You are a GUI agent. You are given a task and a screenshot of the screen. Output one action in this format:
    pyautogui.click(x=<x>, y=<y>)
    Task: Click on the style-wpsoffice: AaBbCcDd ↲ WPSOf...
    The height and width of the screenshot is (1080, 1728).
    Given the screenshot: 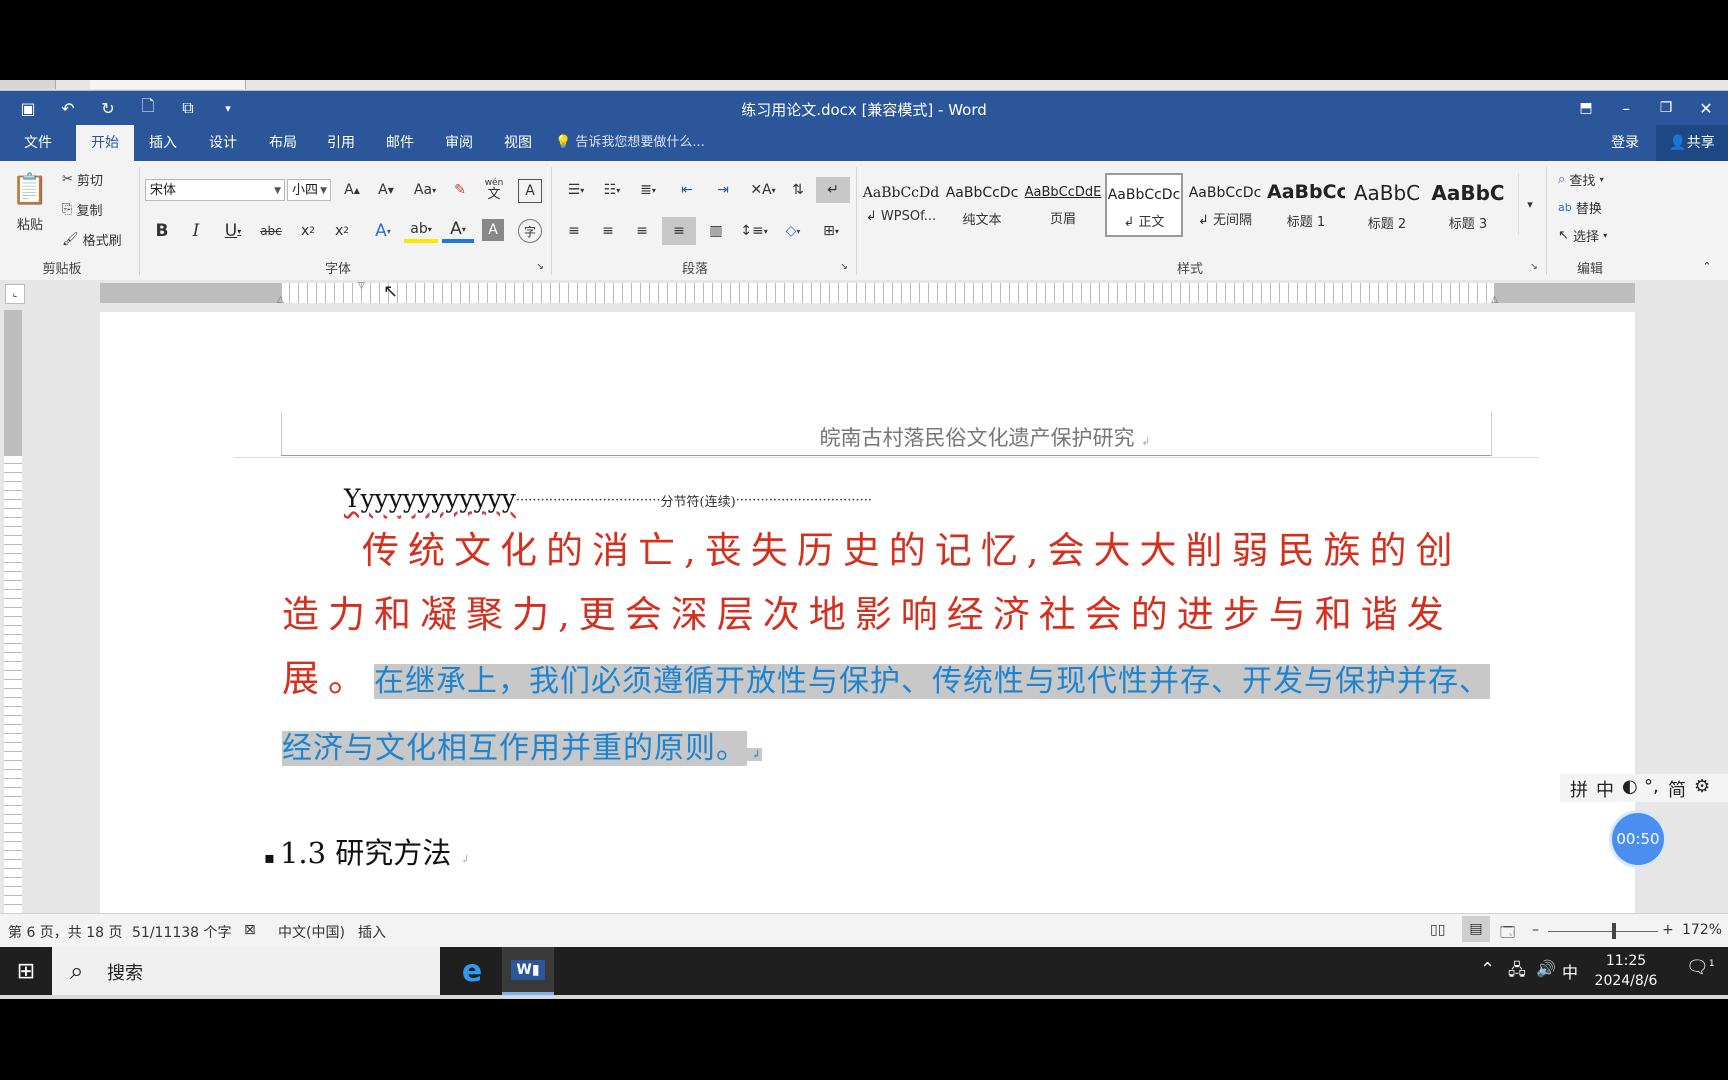 What is the action you would take?
    pyautogui.click(x=901, y=205)
    